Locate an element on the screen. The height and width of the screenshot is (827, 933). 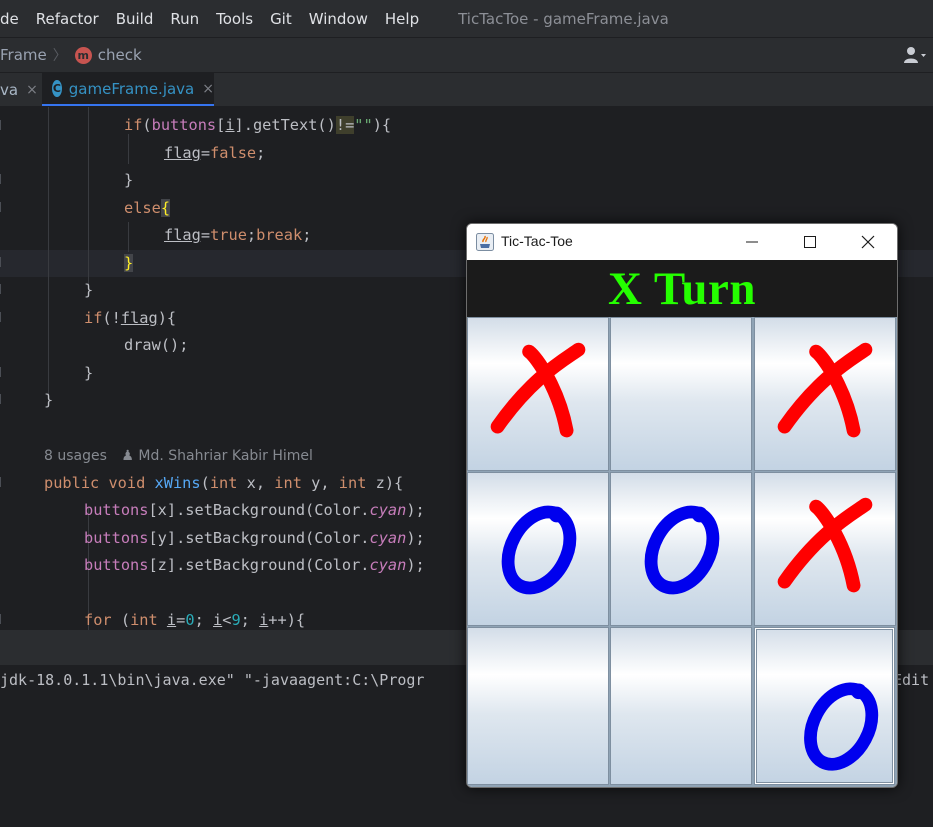
close-button is located at coordinates (868, 242).